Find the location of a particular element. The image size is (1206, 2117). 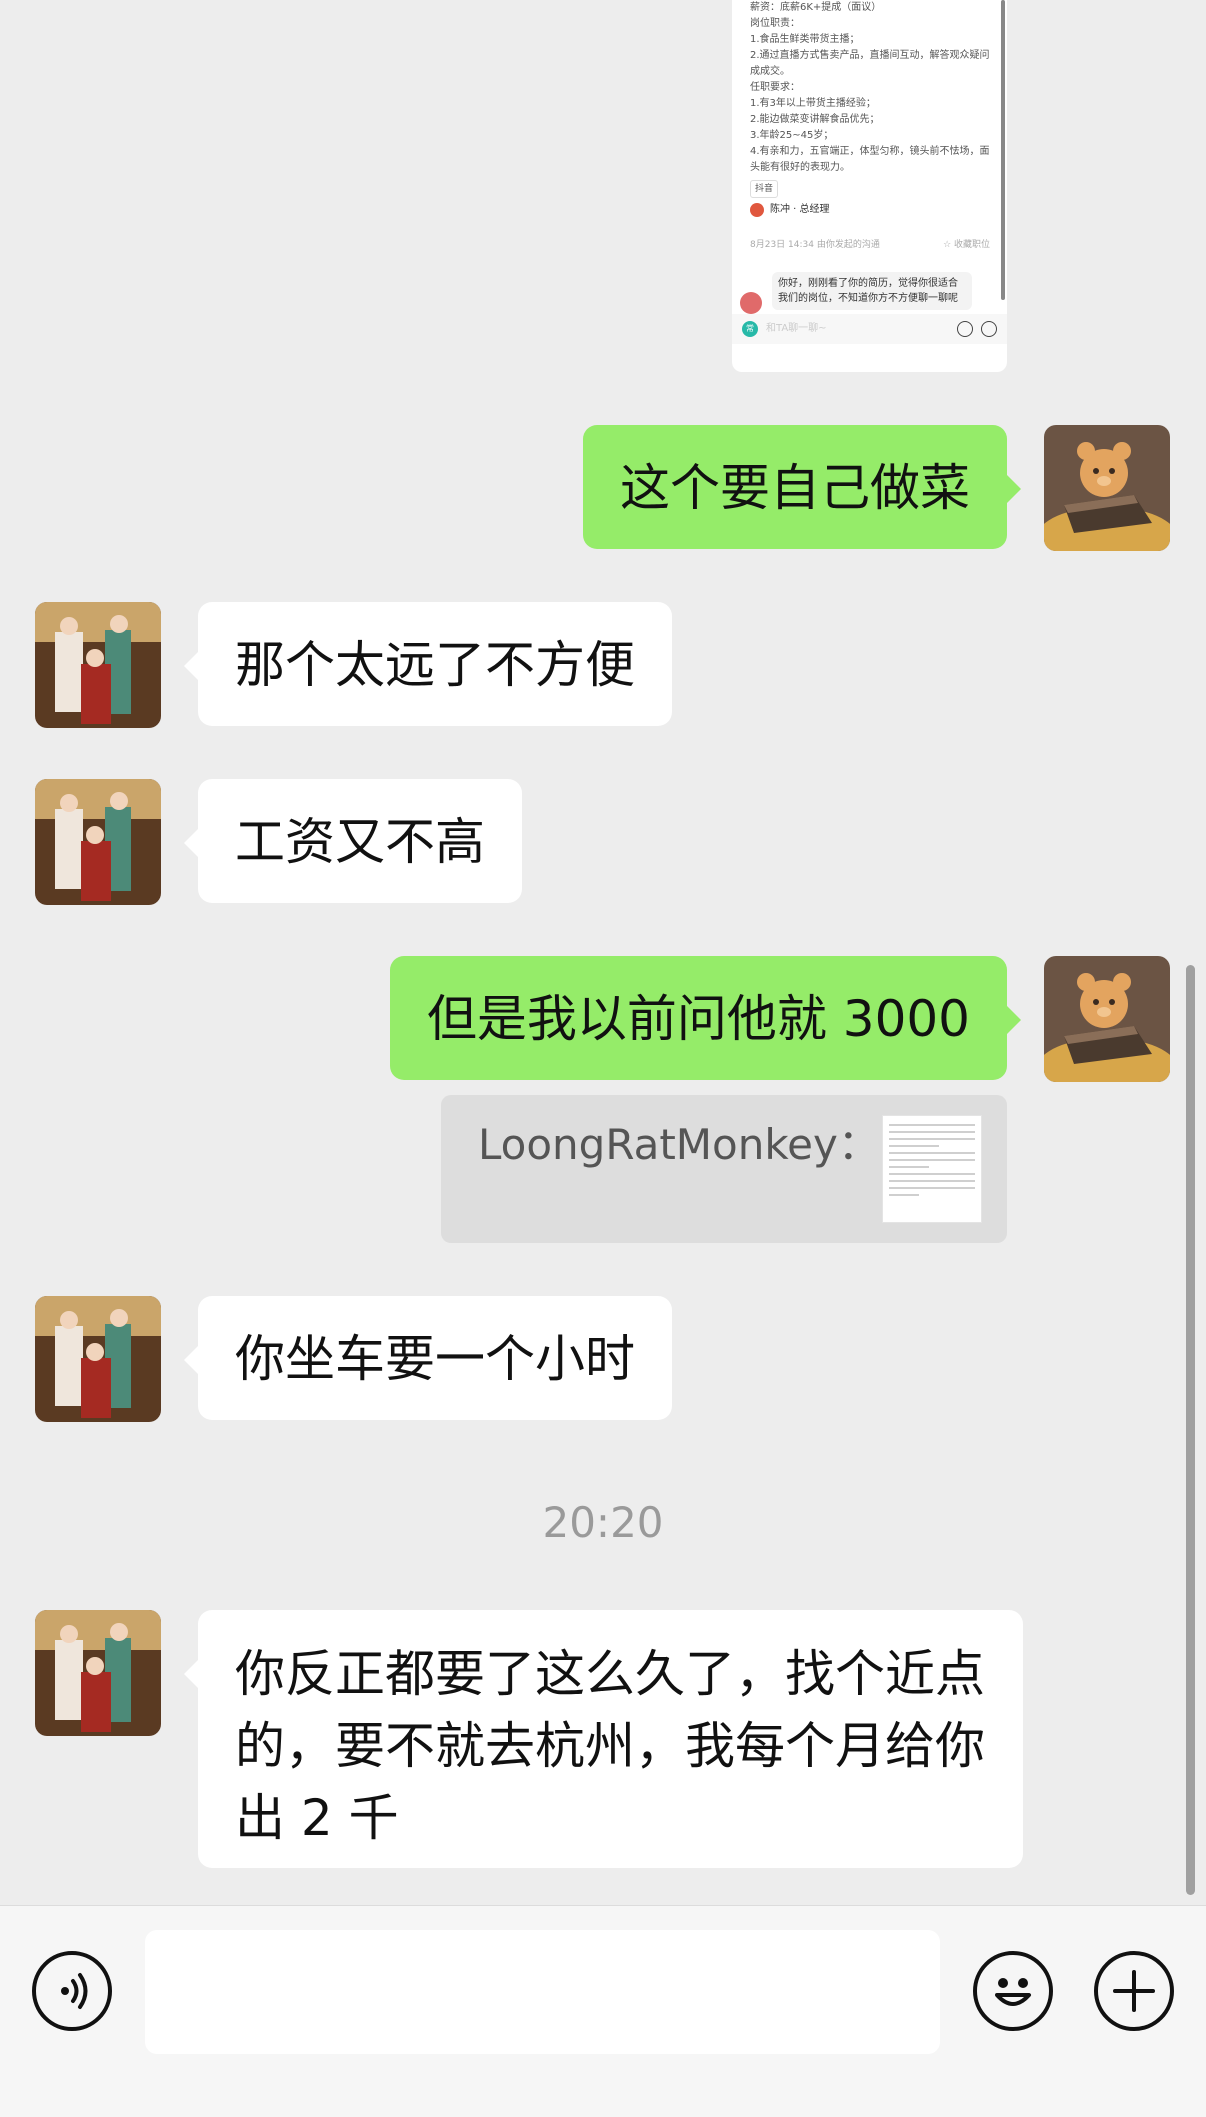

message-bubble-received: 你坐车要一个小时 is located at coordinates (428, 1358).